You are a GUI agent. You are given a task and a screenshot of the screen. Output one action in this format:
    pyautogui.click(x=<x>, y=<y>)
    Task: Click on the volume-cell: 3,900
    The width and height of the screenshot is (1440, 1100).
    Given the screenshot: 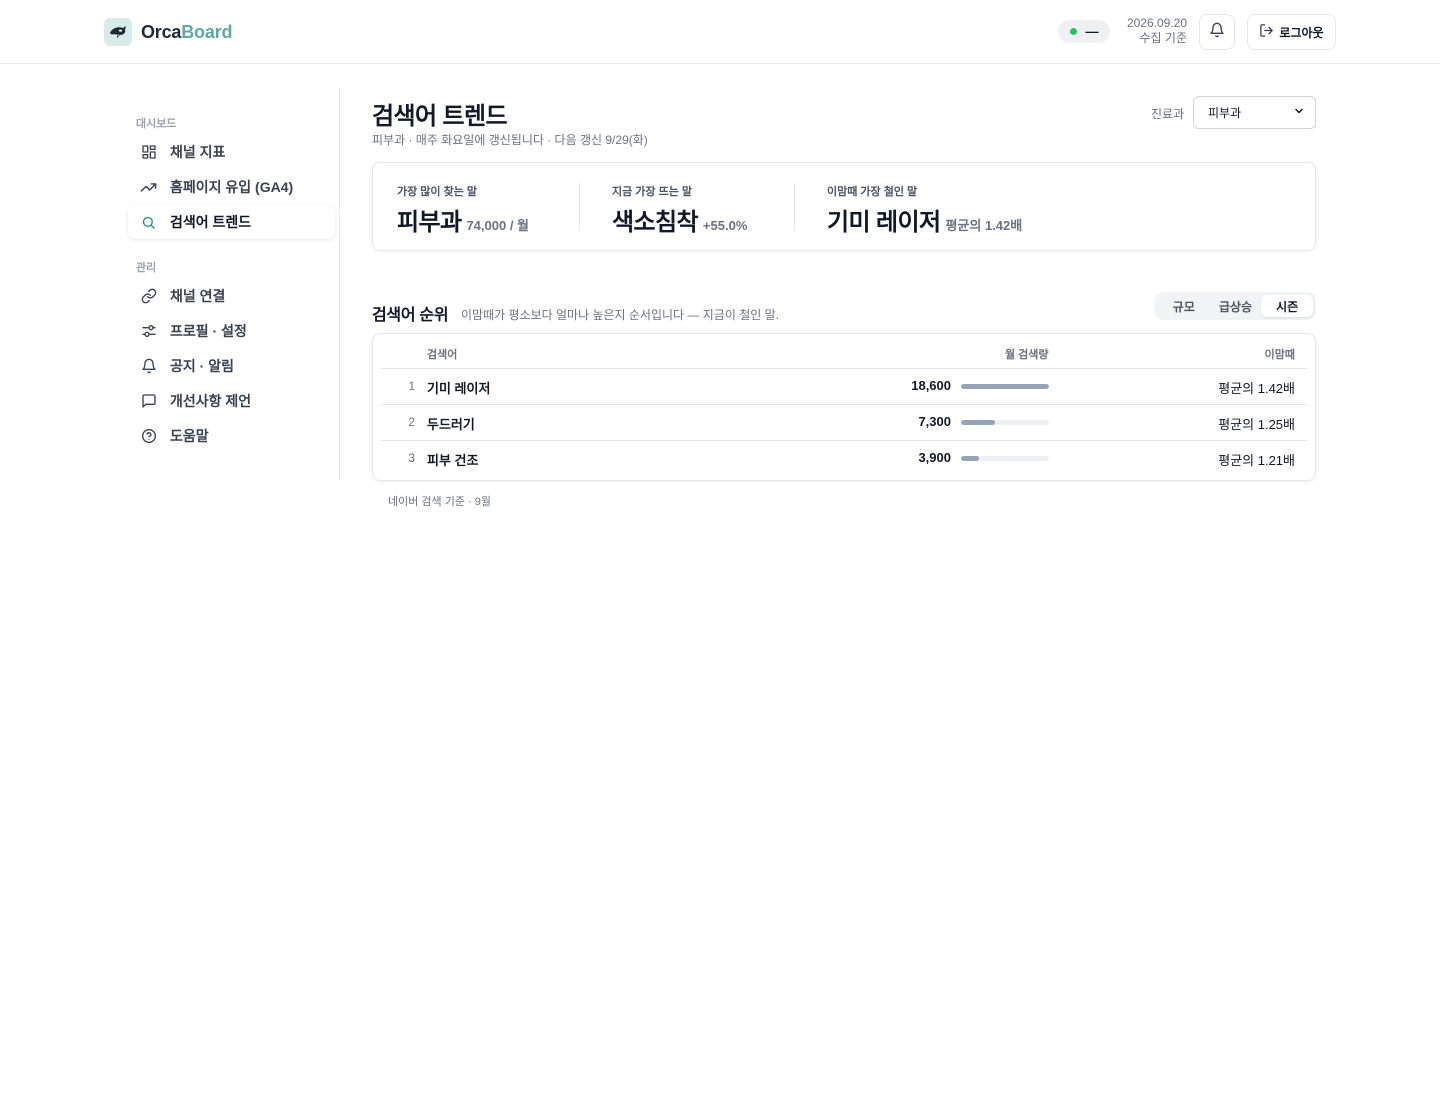 What is the action you would take?
    pyautogui.click(x=934, y=457)
    